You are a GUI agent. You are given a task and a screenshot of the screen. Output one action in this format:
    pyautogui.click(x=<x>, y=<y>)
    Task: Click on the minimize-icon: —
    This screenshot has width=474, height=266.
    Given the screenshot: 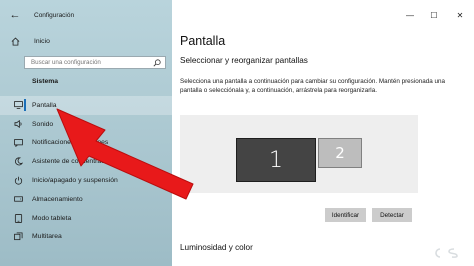 What is the action you would take?
    pyautogui.click(x=410, y=15)
    